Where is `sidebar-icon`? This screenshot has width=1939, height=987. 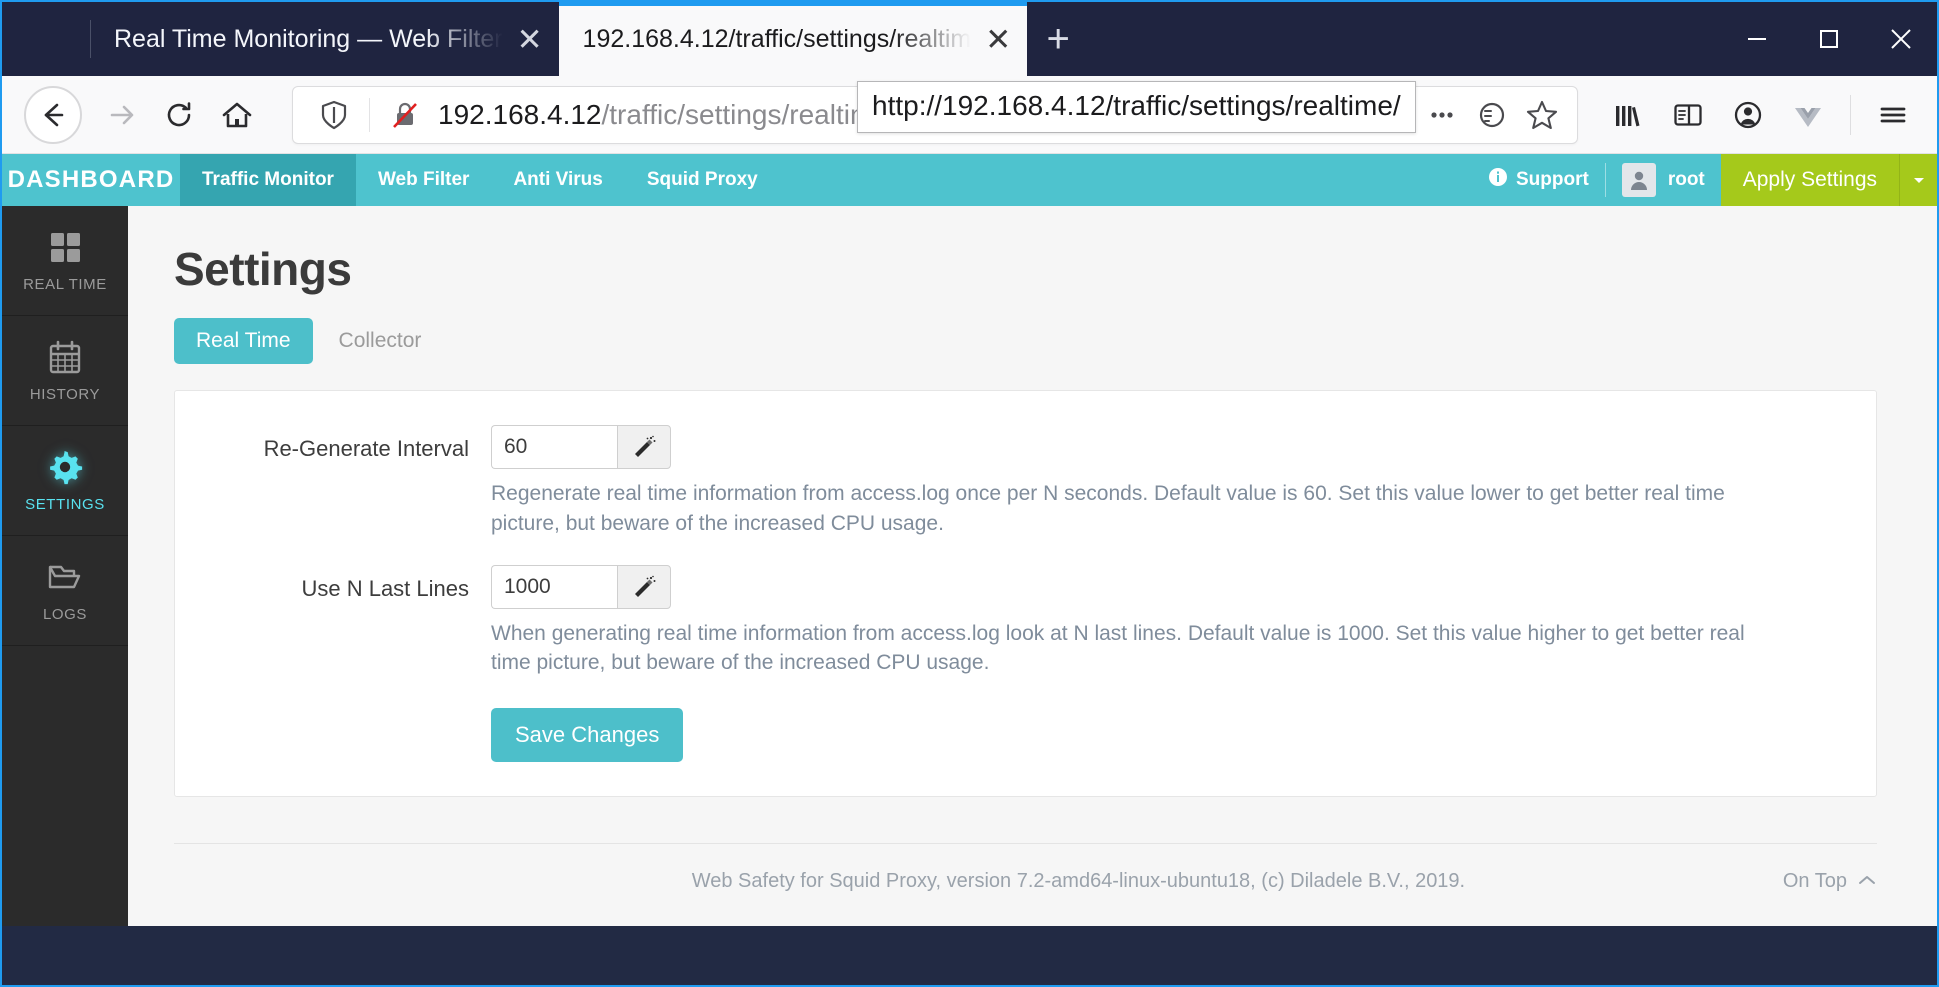
sidebar-icon is located at coordinates (1688, 115).